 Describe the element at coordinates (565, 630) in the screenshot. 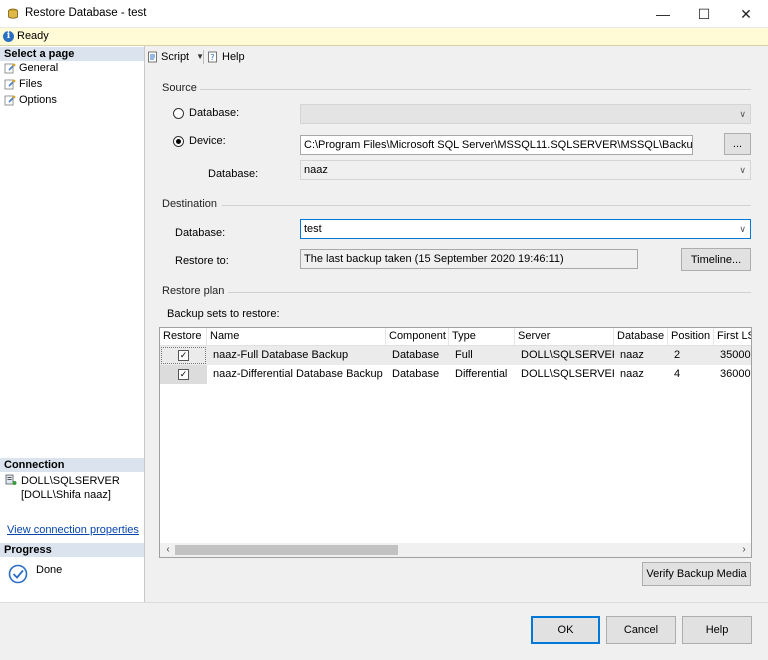

I see `ok-button: OK` at that location.